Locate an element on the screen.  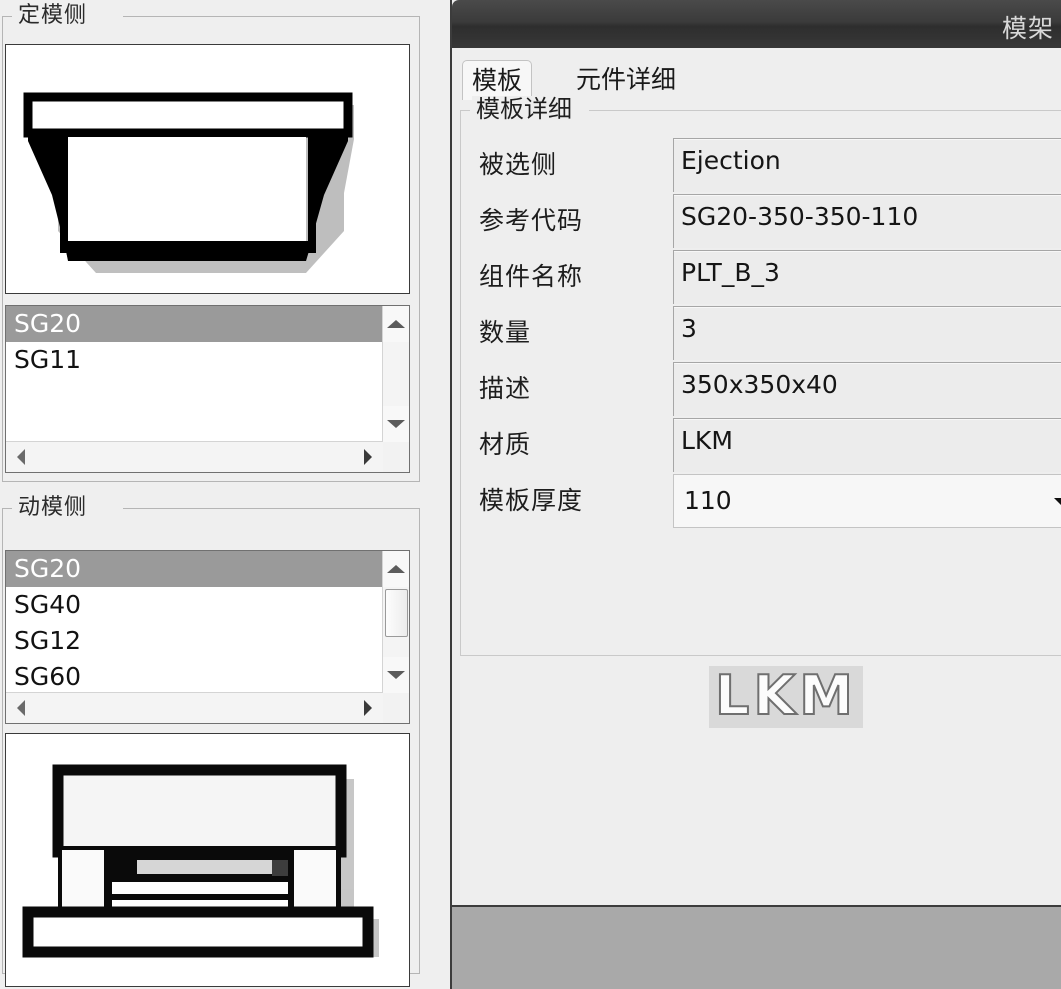
moving-side-vertical-scrollbar is located at coordinates (395, 622).